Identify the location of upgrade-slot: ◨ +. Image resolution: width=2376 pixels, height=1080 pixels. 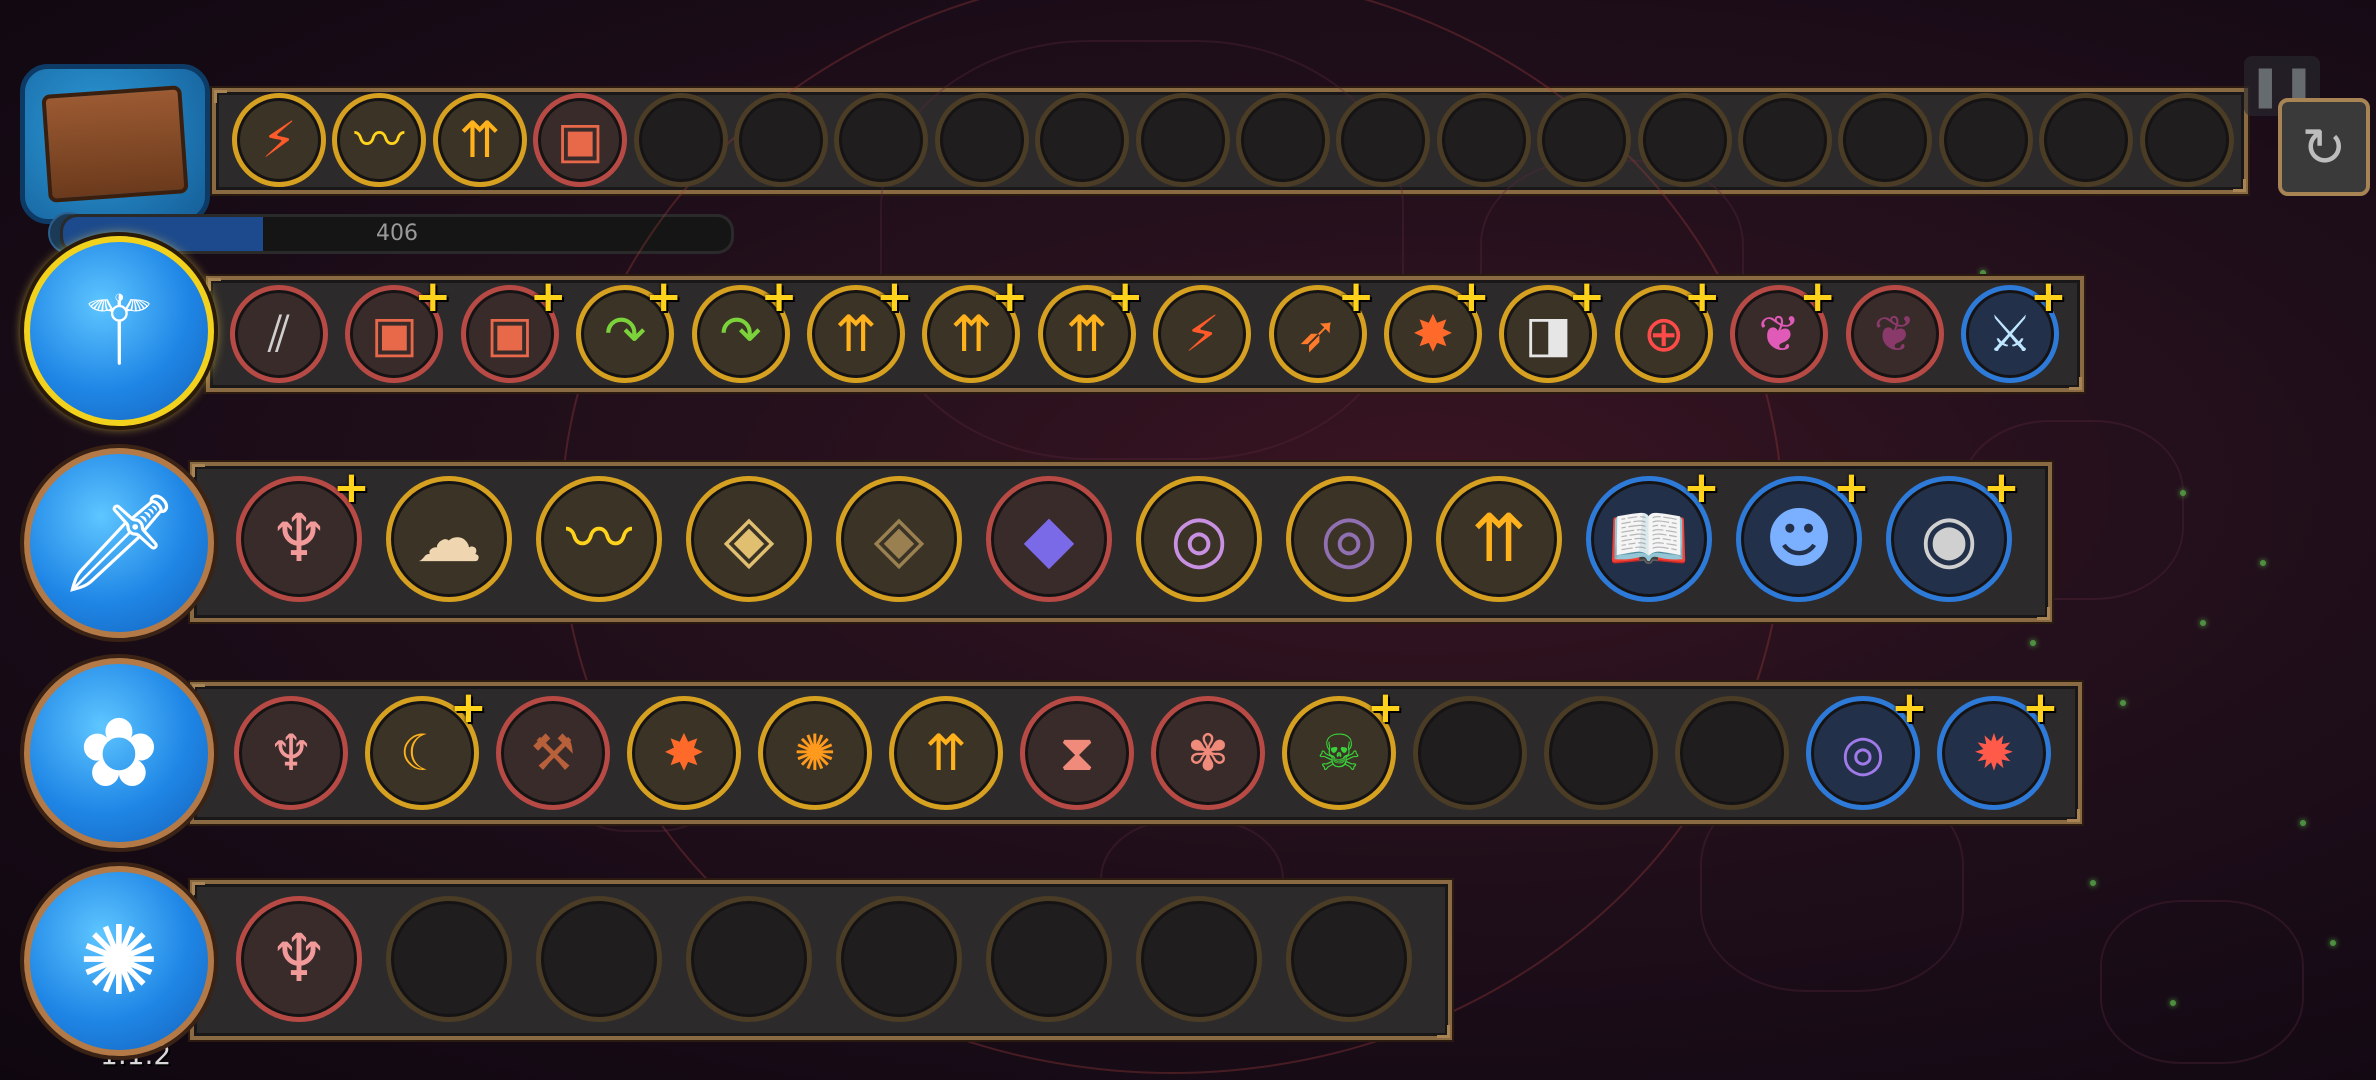
(1552, 329).